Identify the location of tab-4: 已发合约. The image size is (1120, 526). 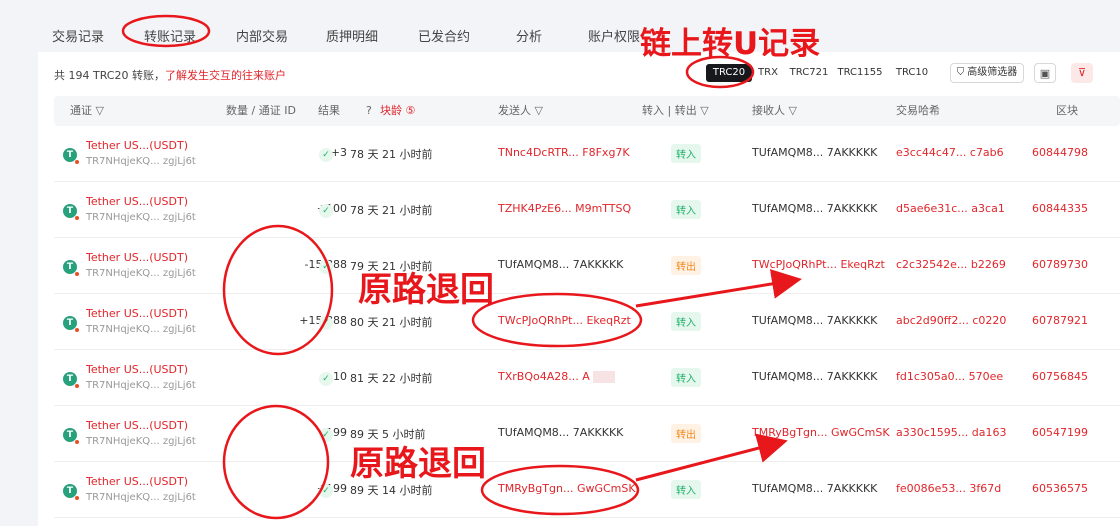
(444, 35).